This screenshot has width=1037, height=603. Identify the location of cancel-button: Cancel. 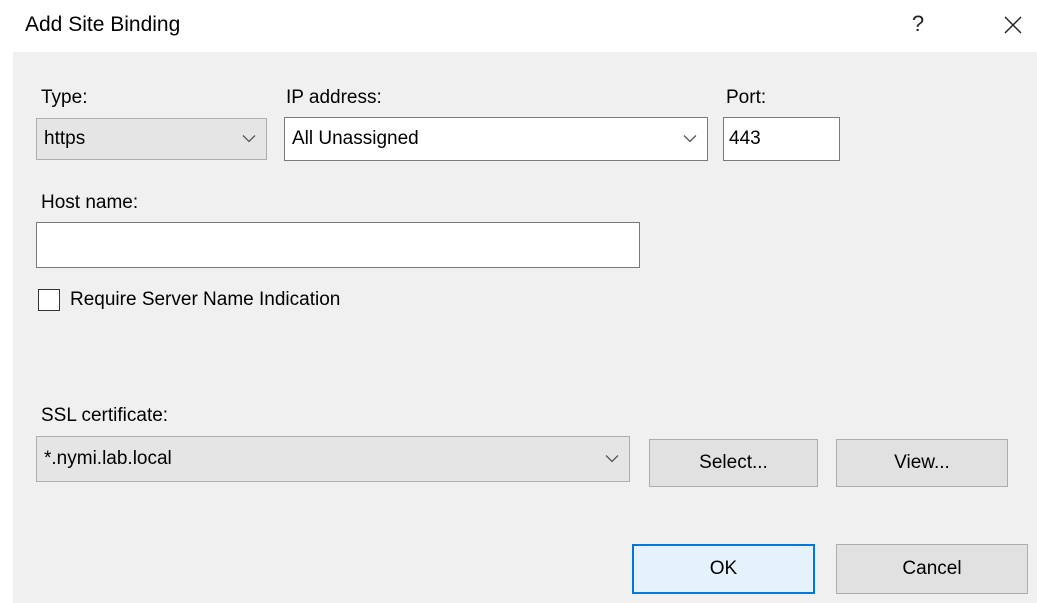
(932, 569).